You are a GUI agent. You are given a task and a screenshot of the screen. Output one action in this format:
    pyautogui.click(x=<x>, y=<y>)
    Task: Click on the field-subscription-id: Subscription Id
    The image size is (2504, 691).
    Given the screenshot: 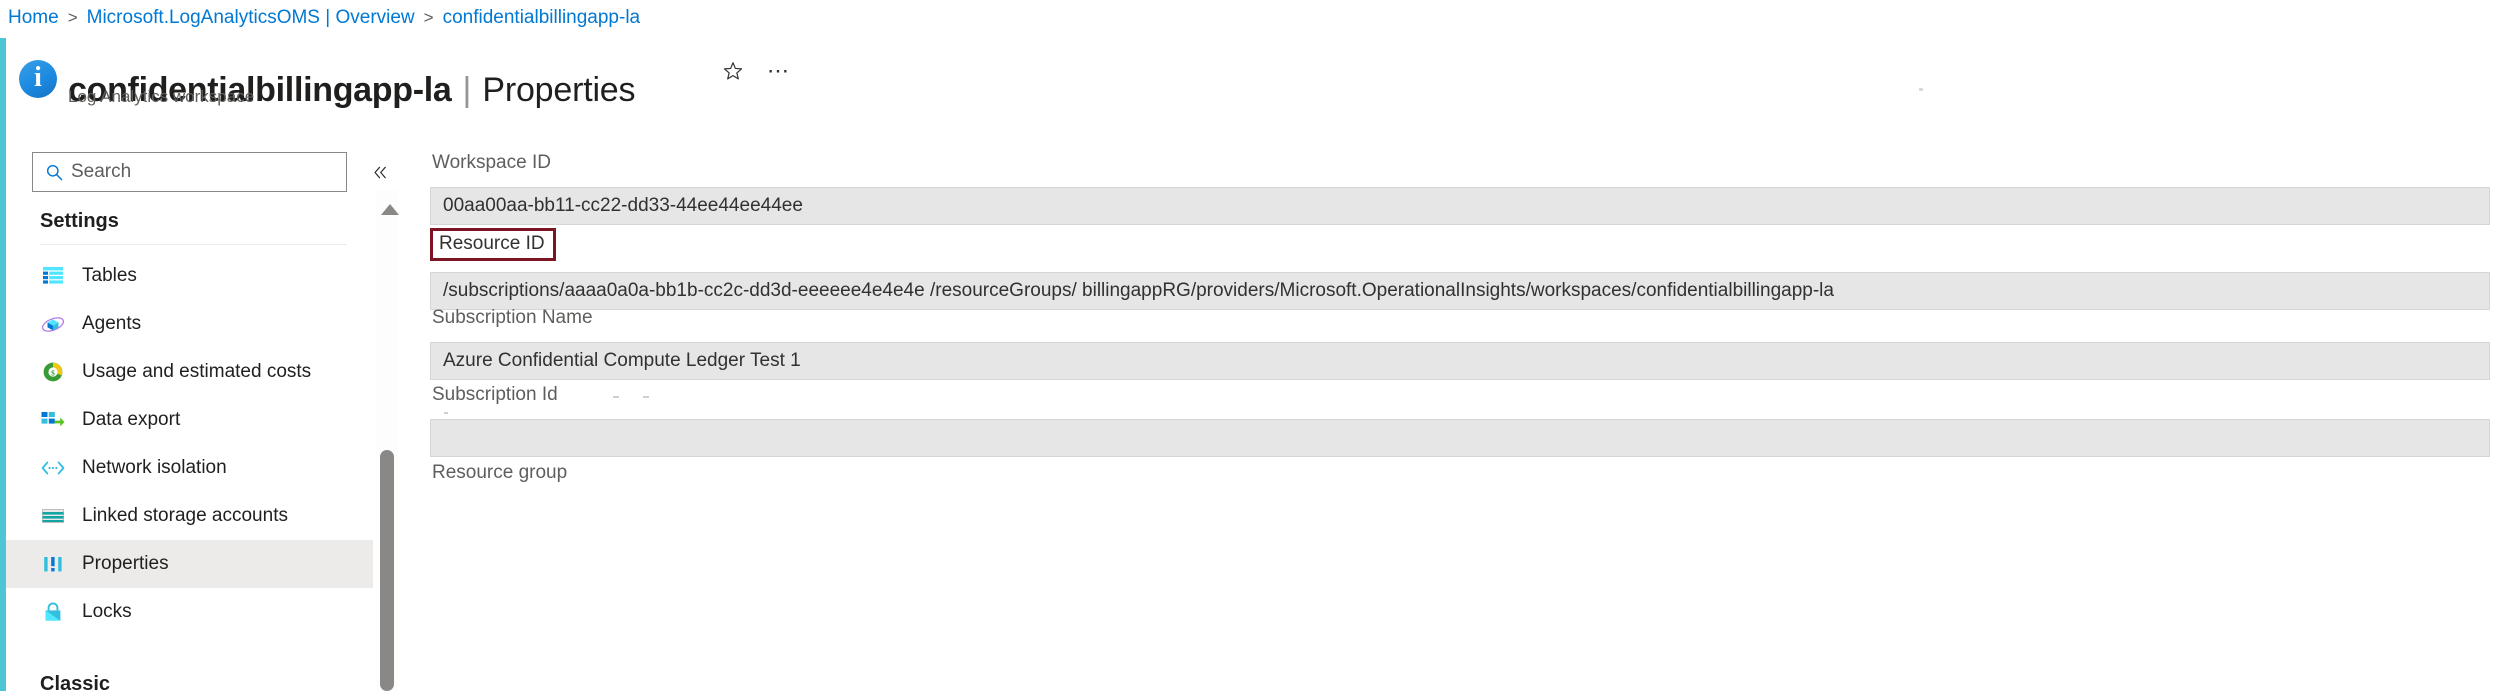 What is the action you would take?
    pyautogui.click(x=1460, y=419)
    